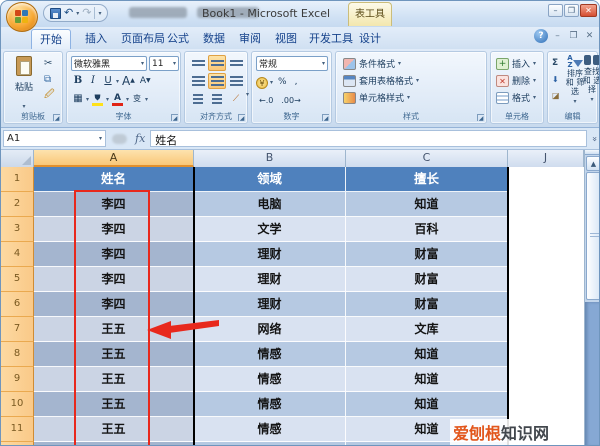 This screenshot has width=600, height=446. Describe the element at coordinates (78, 81) in the screenshot. I see `bold-button: B` at that location.